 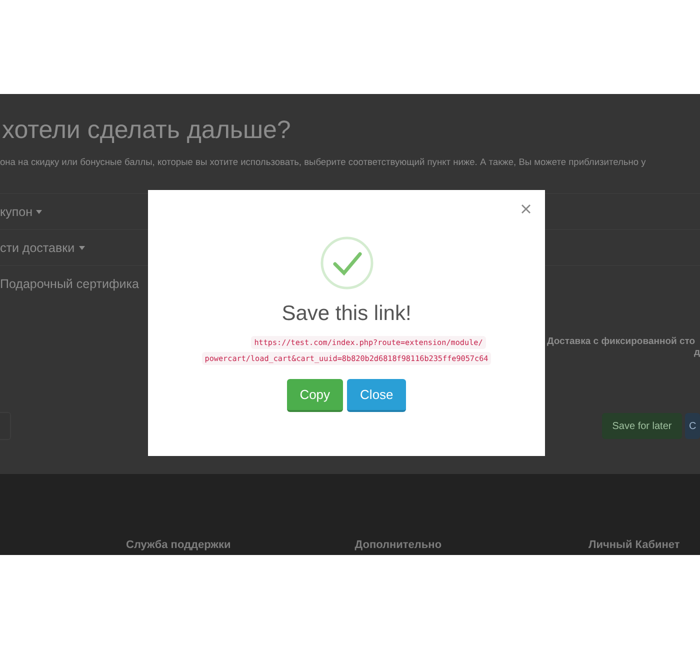 I want to click on shipping-note: Доставка с фиксированной сто, so click(x=621, y=341).